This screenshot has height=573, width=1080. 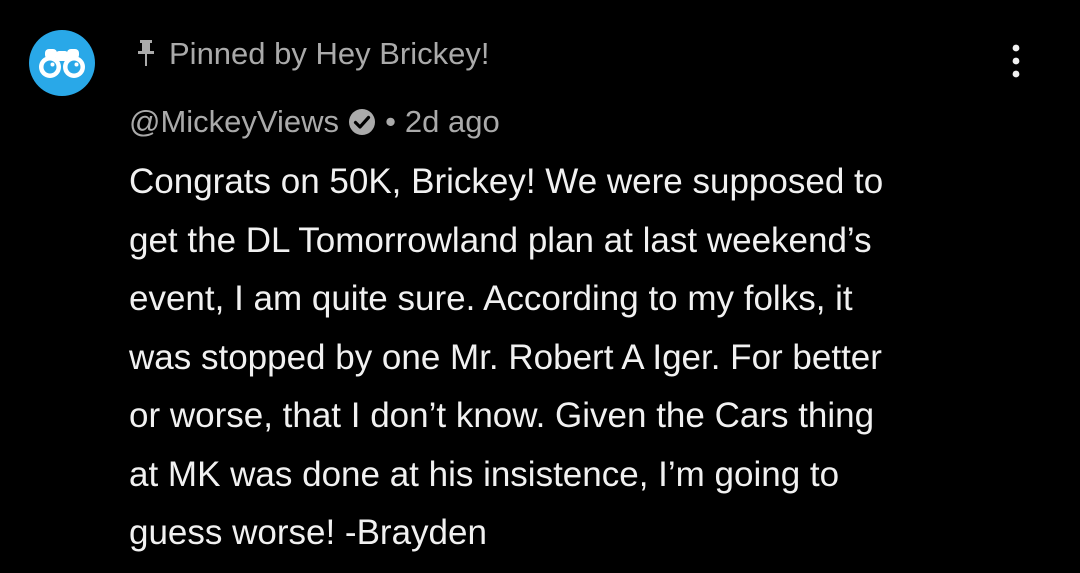 I want to click on pinned-indicator: Pinned by Hey Brickey!, so click(x=312, y=54).